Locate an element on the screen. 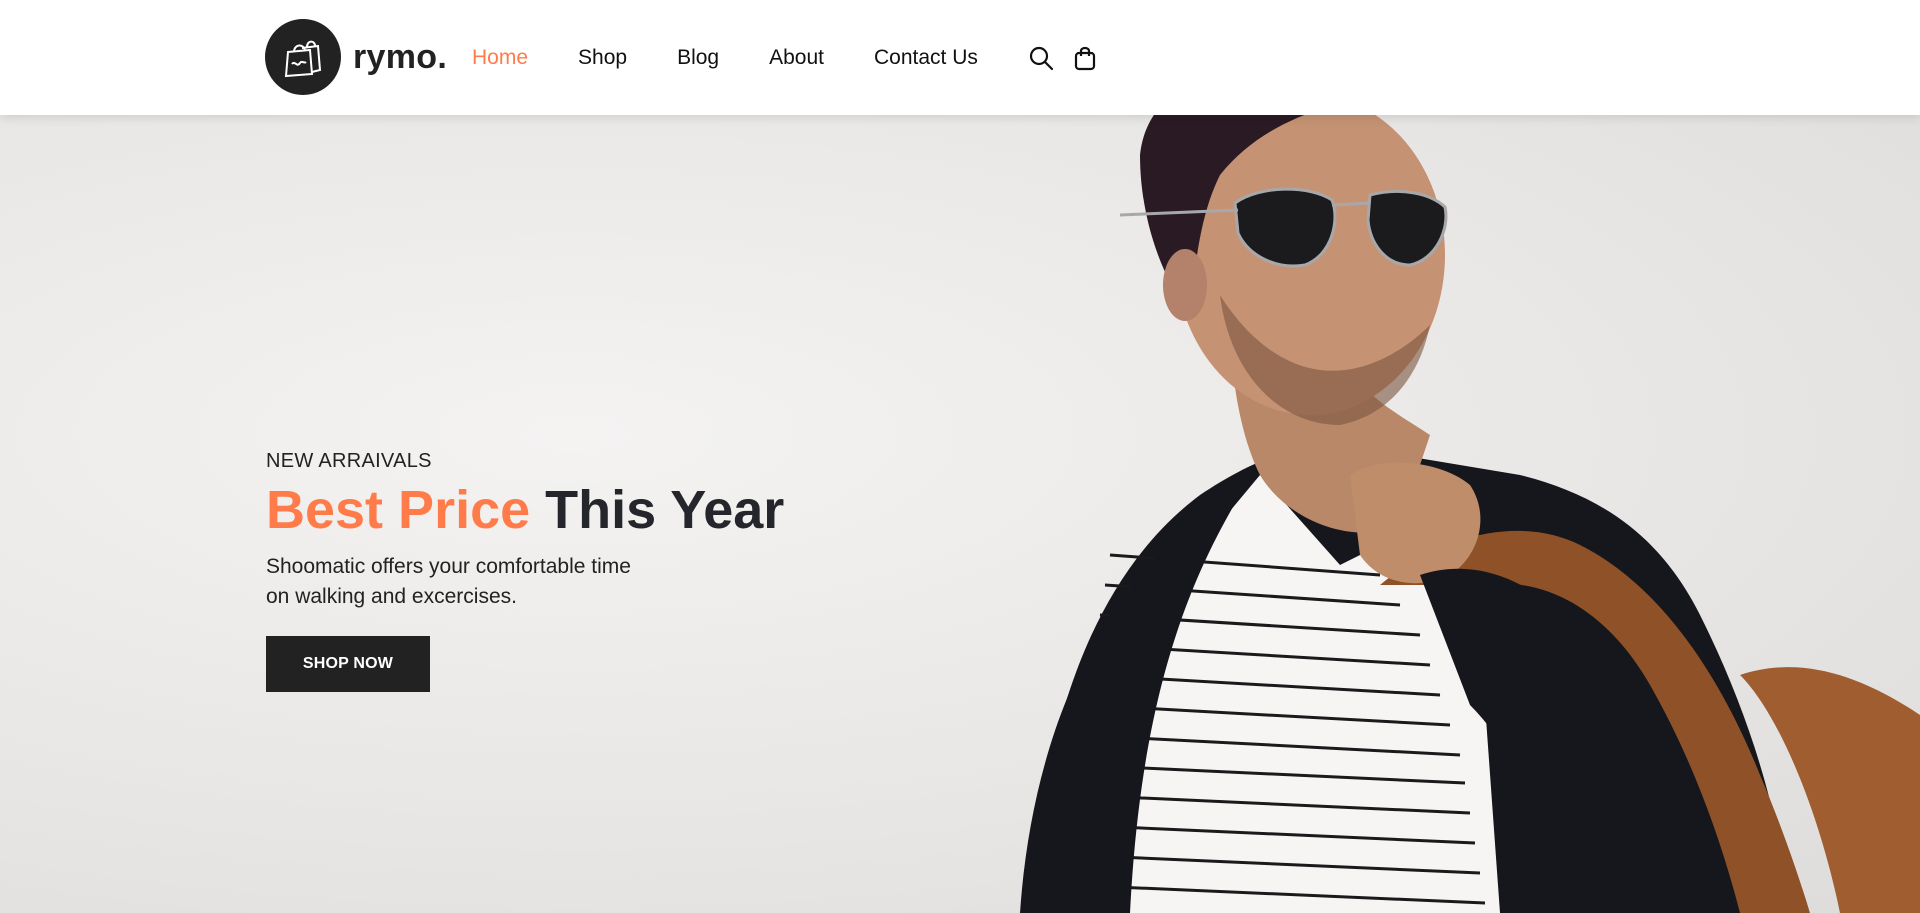 The image size is (1920, 913). hero-headline: Best Price This Year is located at coordinates (566, 510).